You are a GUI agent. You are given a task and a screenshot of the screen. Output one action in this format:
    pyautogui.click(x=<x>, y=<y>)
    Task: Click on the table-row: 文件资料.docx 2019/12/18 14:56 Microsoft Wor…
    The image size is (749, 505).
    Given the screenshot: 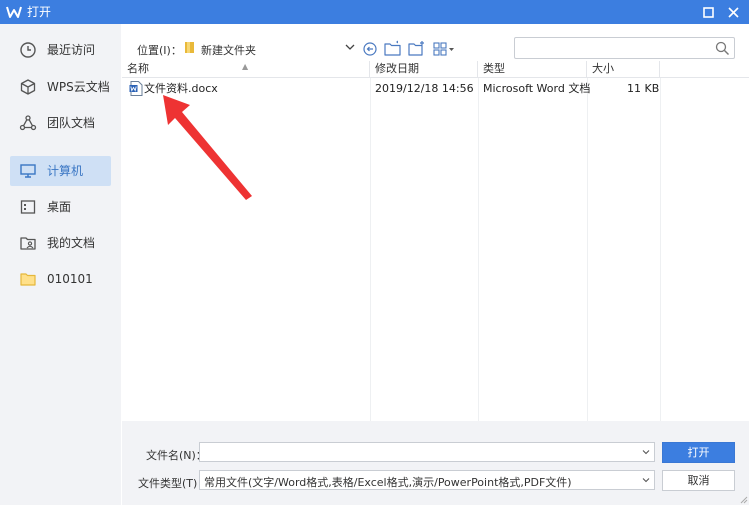 What is the action you would take?
    pyautogui.click(x=391, y=88)
    